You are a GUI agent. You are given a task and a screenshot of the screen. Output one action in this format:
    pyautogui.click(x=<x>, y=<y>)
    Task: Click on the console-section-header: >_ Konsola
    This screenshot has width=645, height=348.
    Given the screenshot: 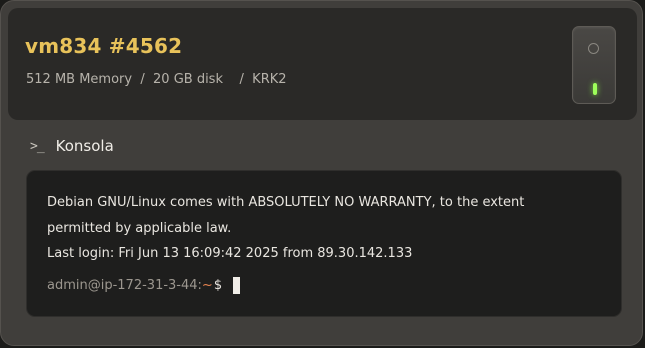 What is the action you would take?
    pyautogui.click(x=72, y=146)
    